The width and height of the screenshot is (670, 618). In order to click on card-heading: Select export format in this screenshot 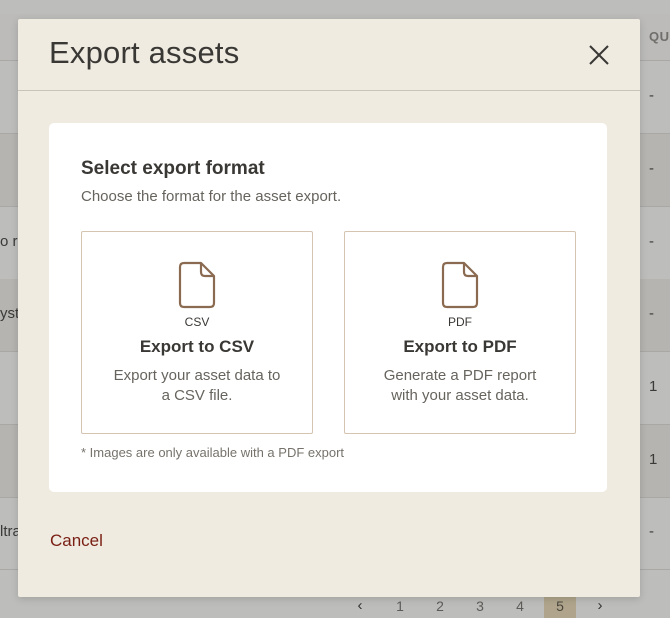, I will do `click(173, 168)`.